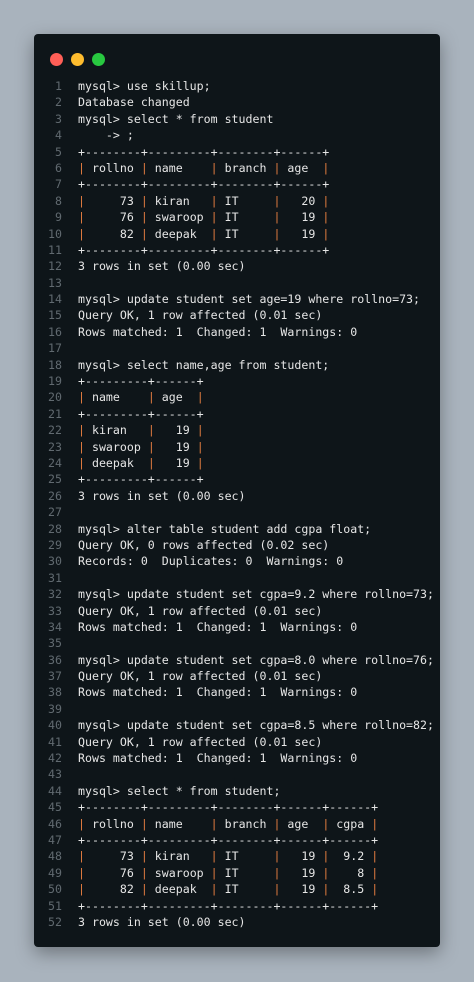 Image resolution: width=474 pixels, height=982 pixels. I want to click on code-line: 49 | 76 | swaroop | IT | 19 | 8 |, so click(237, 873).